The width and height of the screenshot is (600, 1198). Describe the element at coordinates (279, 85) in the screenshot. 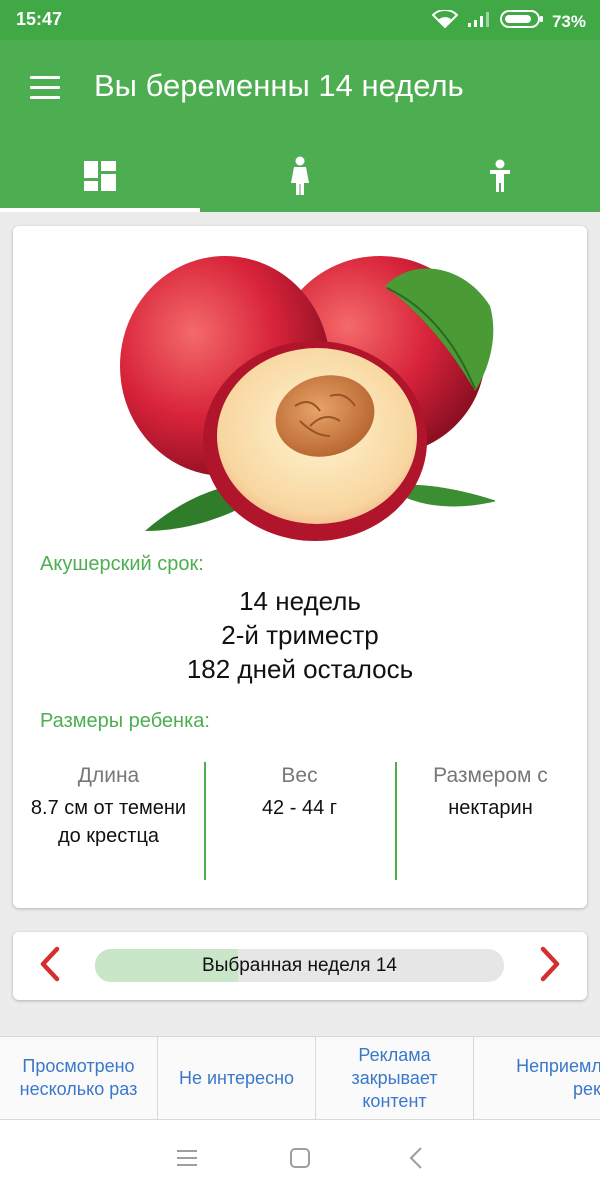

I see `page-title: Вы беременны 14 недель` at that location.